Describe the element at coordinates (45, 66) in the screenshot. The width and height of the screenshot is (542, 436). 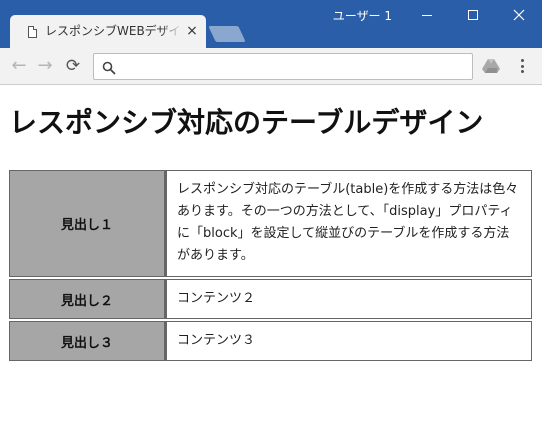
I see `forward-icon: →` at that location.